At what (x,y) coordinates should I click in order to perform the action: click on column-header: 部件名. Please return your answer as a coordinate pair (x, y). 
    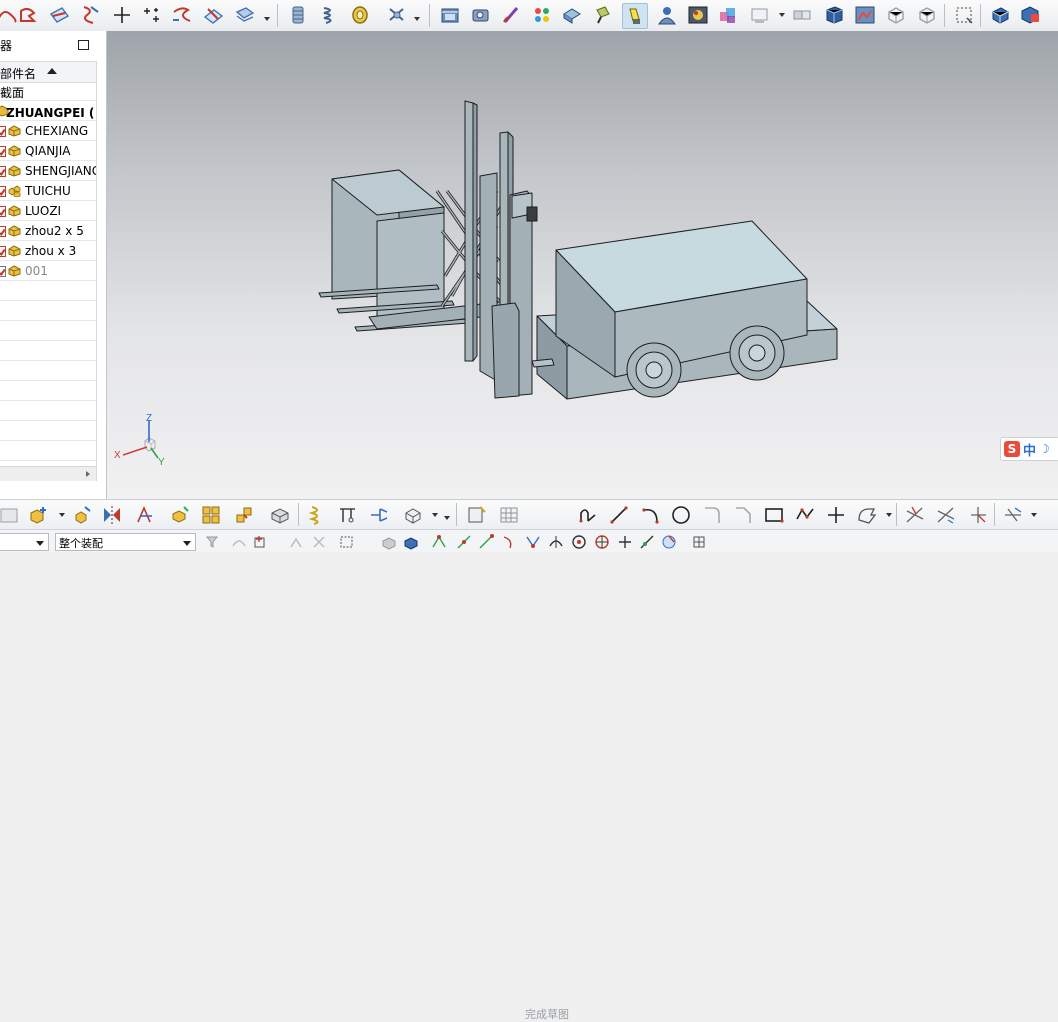
    Looking at the image, I should click on (48, 72).